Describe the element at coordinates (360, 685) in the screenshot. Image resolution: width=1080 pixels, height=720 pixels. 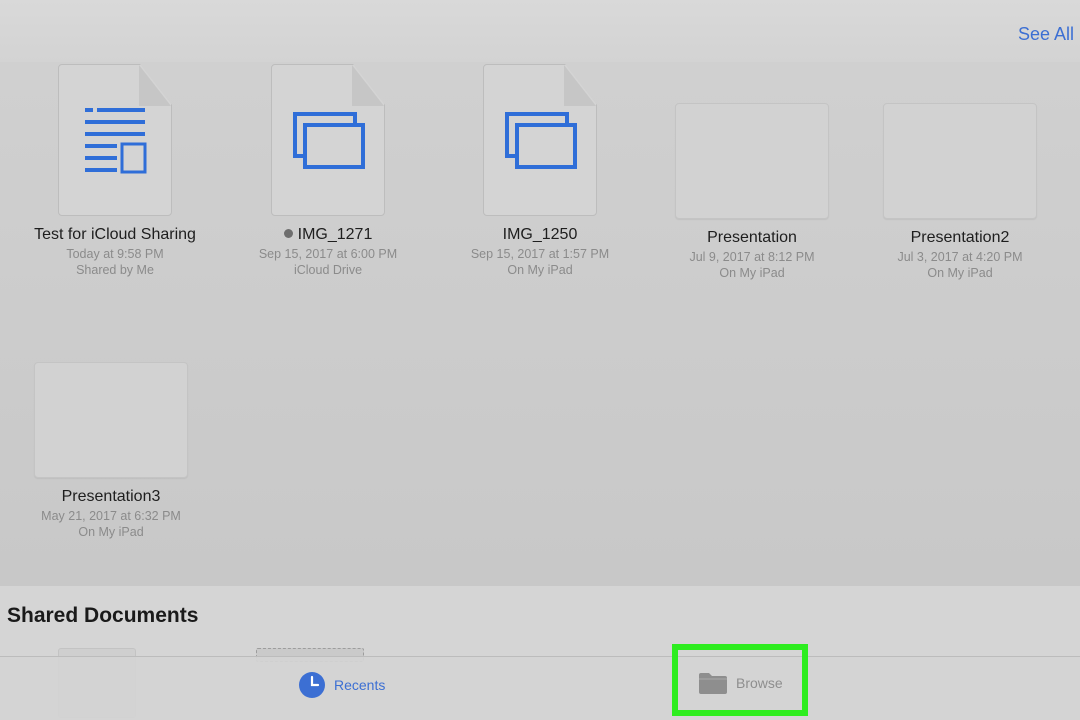
I see `tab-label: Recents` at that location.